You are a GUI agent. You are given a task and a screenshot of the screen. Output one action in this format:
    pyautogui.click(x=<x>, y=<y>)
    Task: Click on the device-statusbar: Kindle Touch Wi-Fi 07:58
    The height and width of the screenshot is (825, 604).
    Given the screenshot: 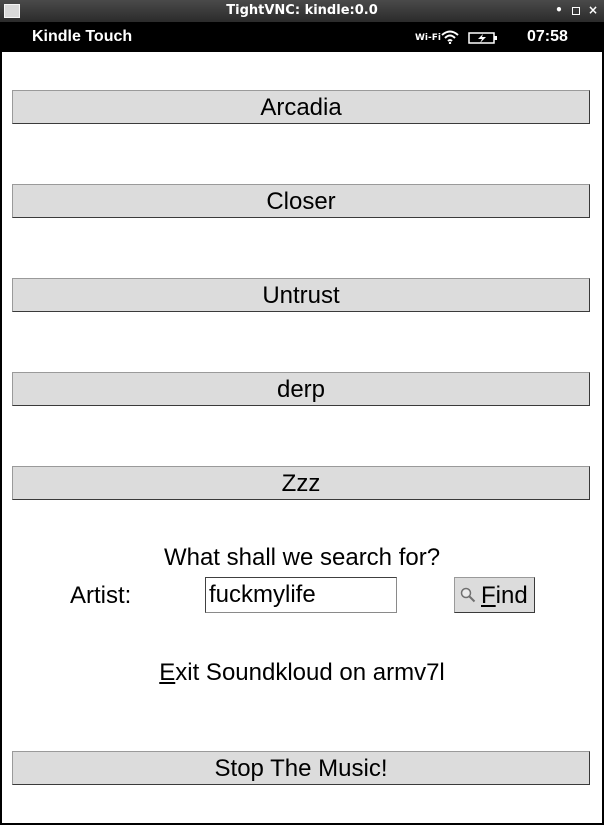 What is the action you would take?
    pyautogui.click(x=302, y=37)
    